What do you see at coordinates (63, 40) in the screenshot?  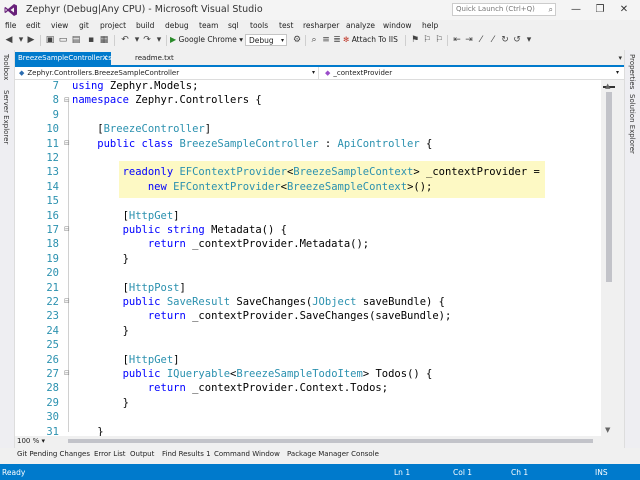 I see `open-file-icon: ▭` at bounding box center [63, 40].